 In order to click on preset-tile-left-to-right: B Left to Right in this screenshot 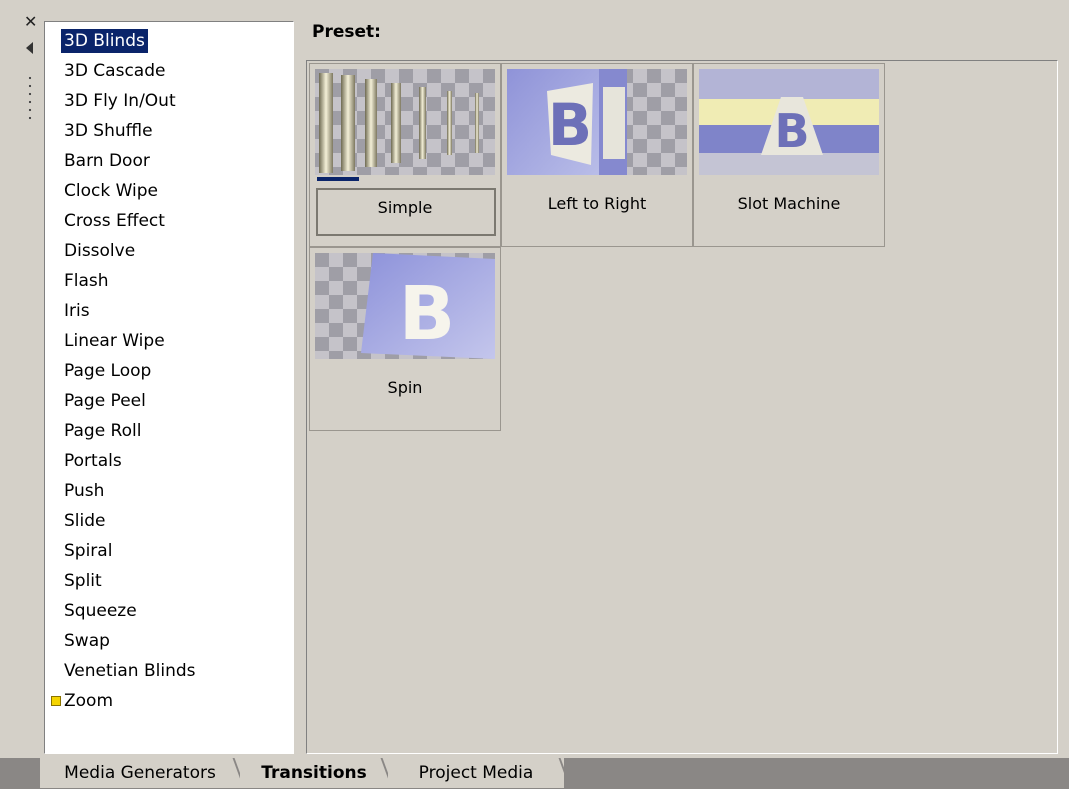, I will do `click(597, 155)`.